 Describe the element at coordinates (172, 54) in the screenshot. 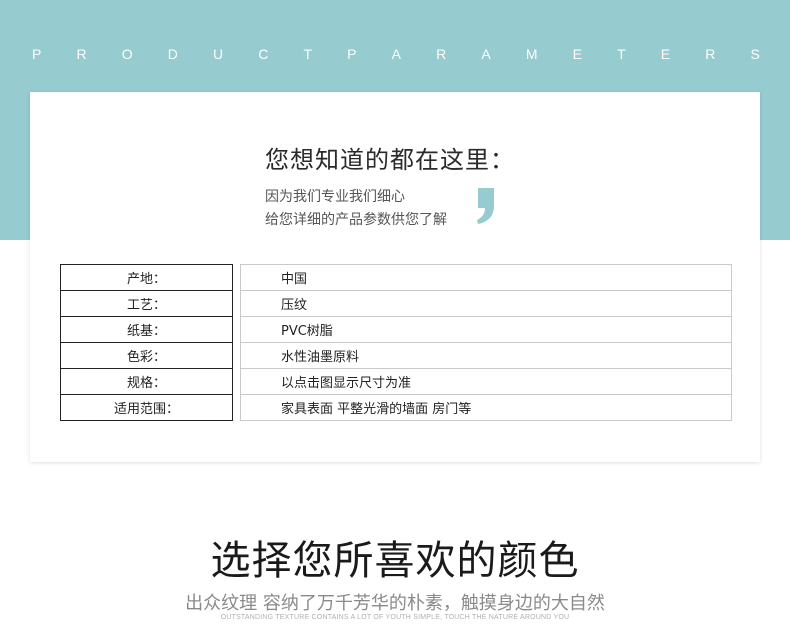

I see `title-letter: D` at that location.